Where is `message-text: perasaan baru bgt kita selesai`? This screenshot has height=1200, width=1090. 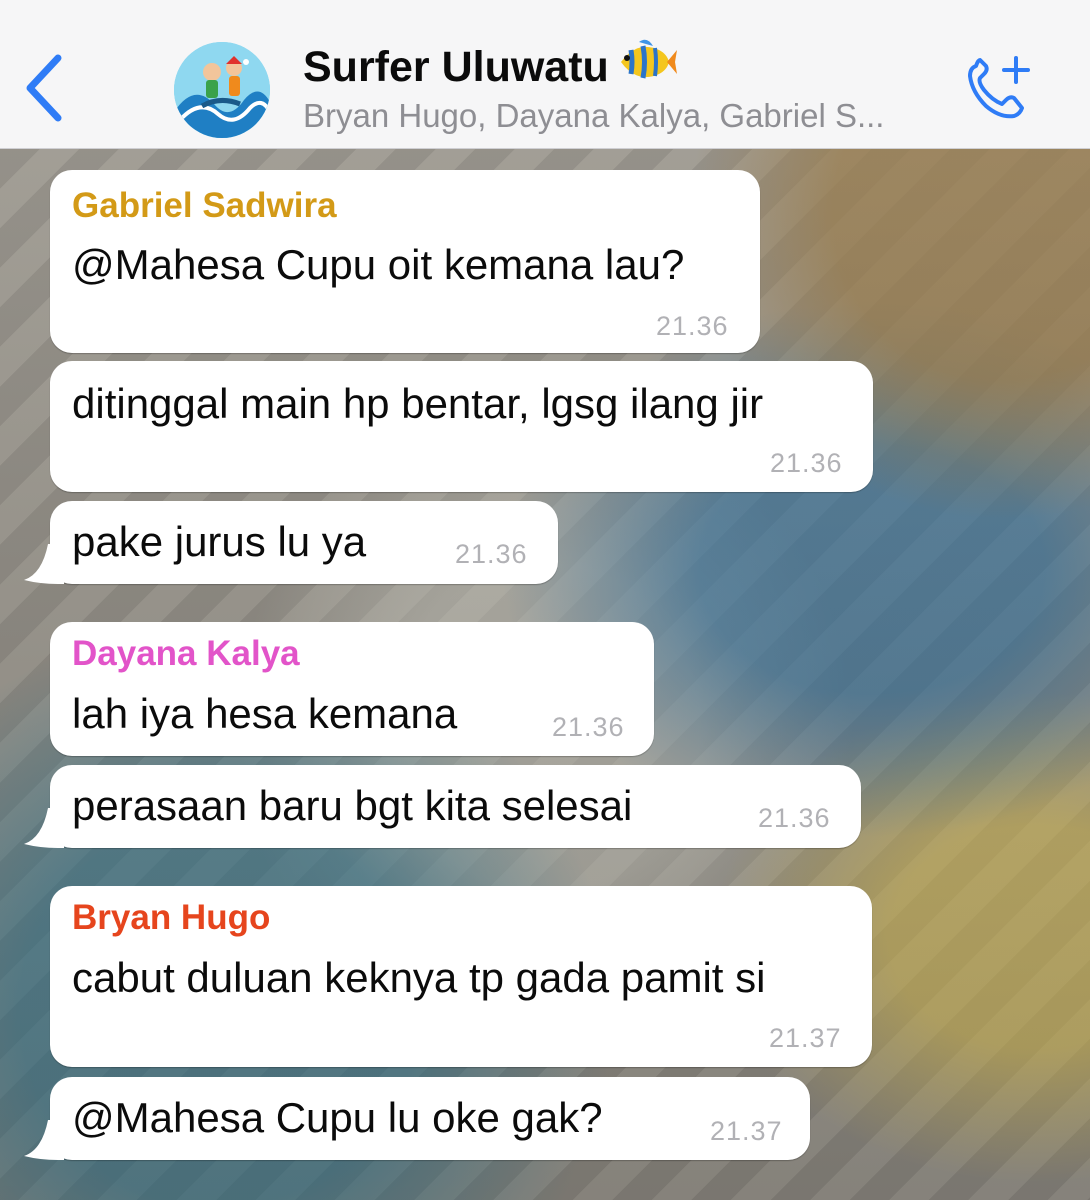
message-text: perasaan baru bgt kita selesai is located at coordinates (352, 805).